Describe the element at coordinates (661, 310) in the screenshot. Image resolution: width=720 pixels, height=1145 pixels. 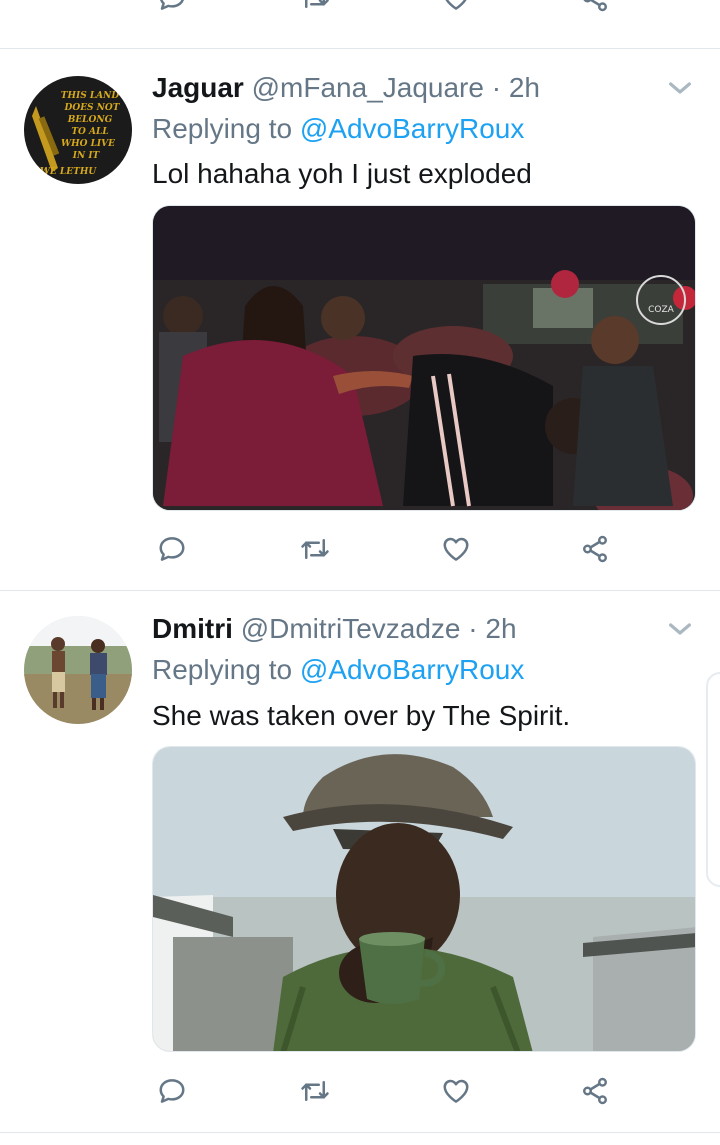
I see `media-watermark: COZA` at that location.